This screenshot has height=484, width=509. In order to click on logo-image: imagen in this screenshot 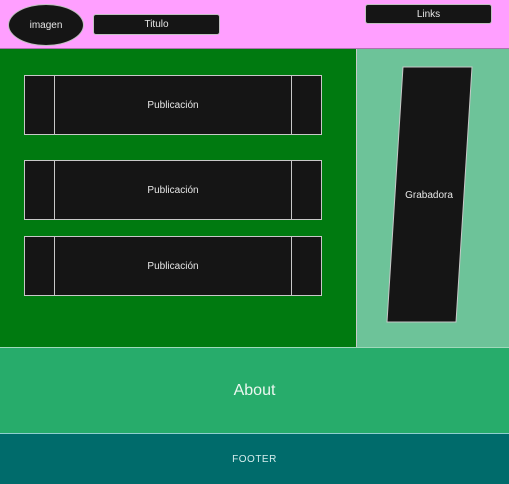, I will do `click(46, 25)`.